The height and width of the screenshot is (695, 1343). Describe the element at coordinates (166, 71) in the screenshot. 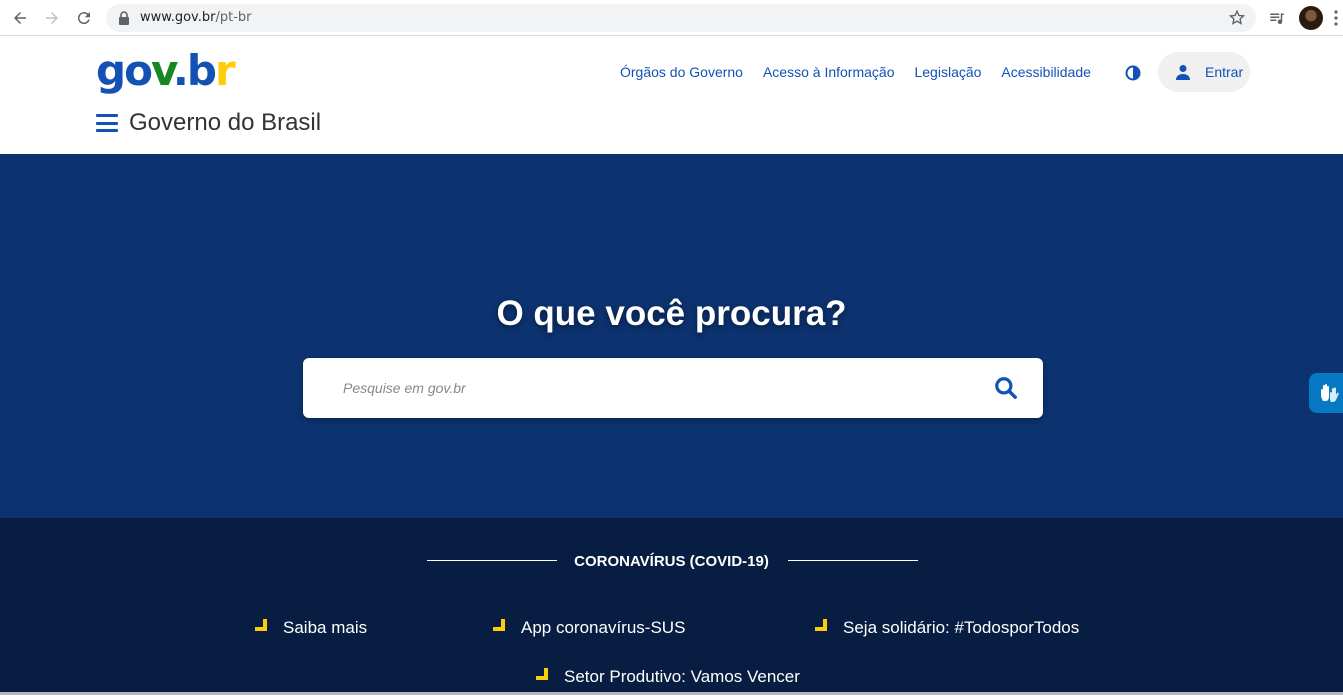

I see `gov-br-logo: gov.br` at that location.